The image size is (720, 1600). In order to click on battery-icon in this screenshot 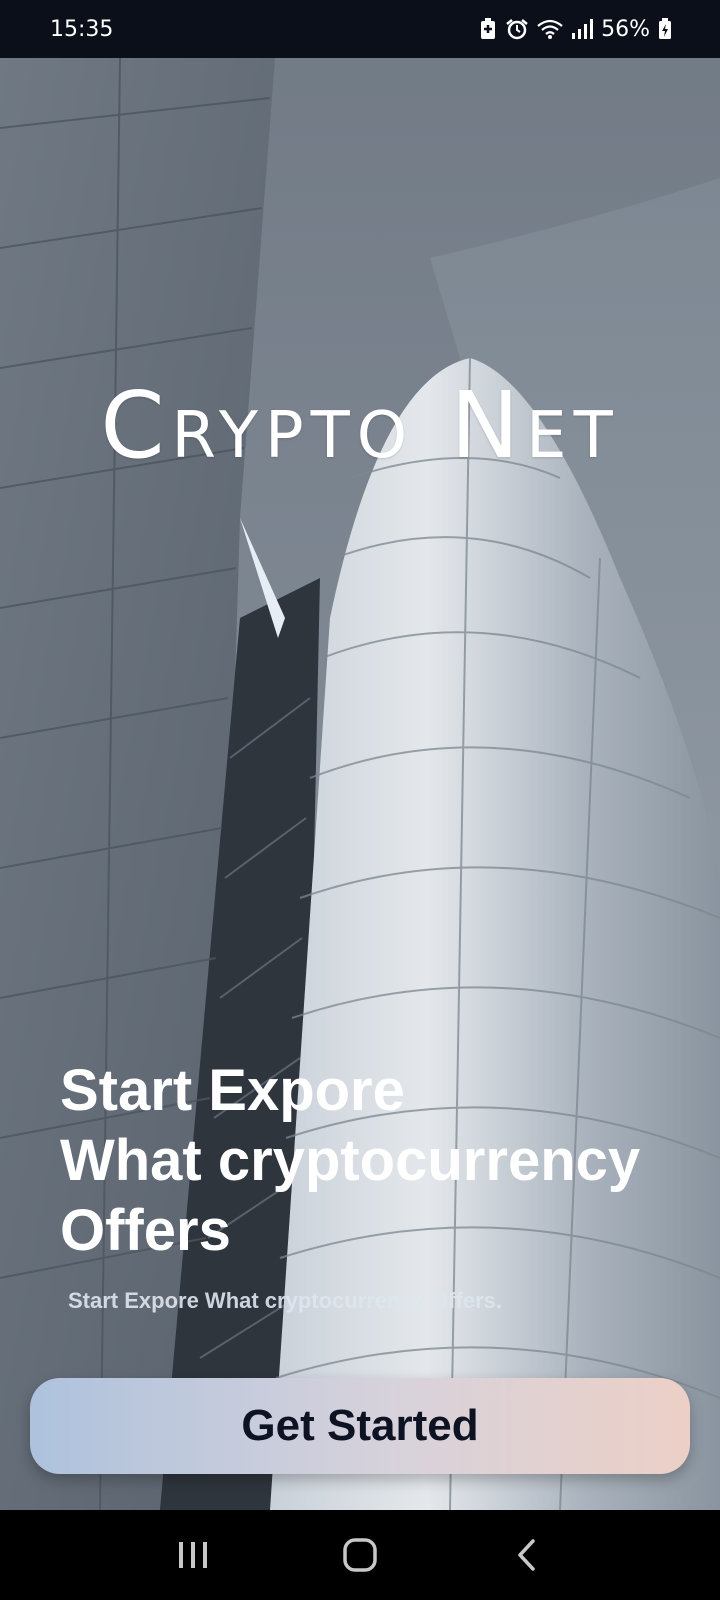, I will do `click(665, 28)`.